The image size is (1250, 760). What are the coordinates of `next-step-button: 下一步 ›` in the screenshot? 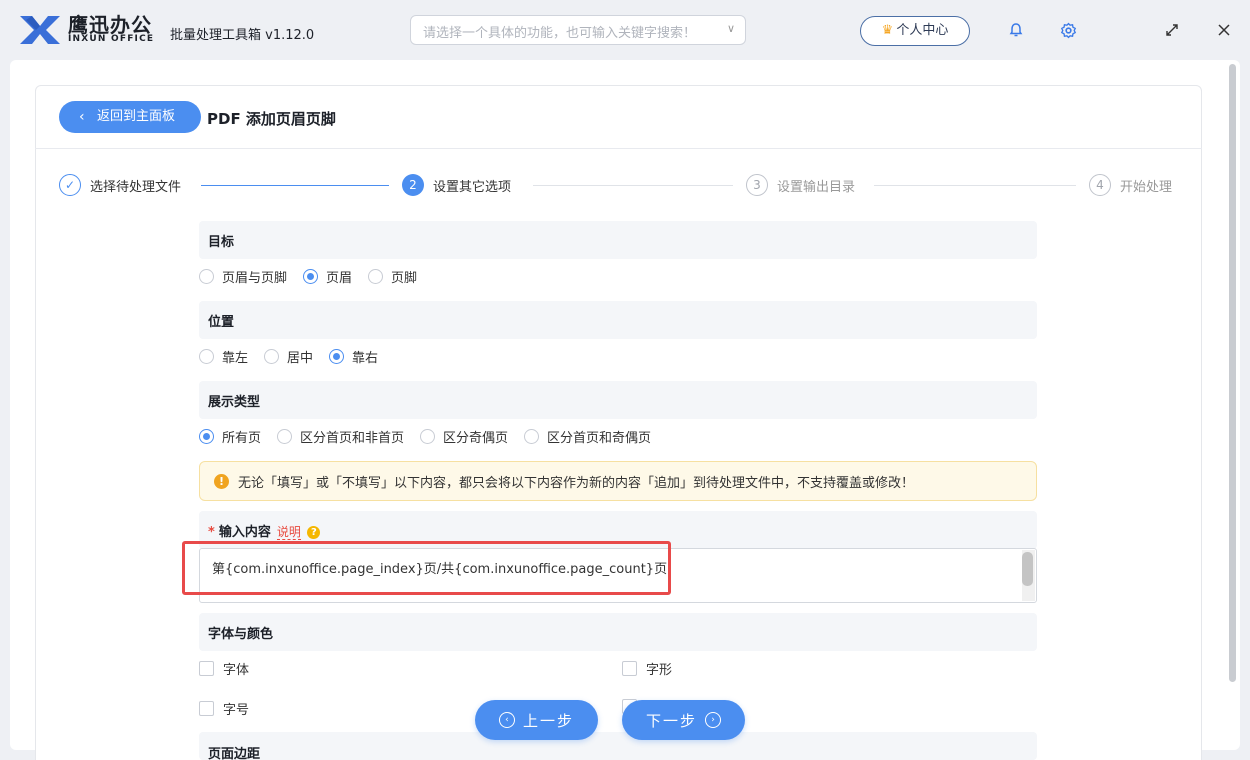 It's located at (683, 720).